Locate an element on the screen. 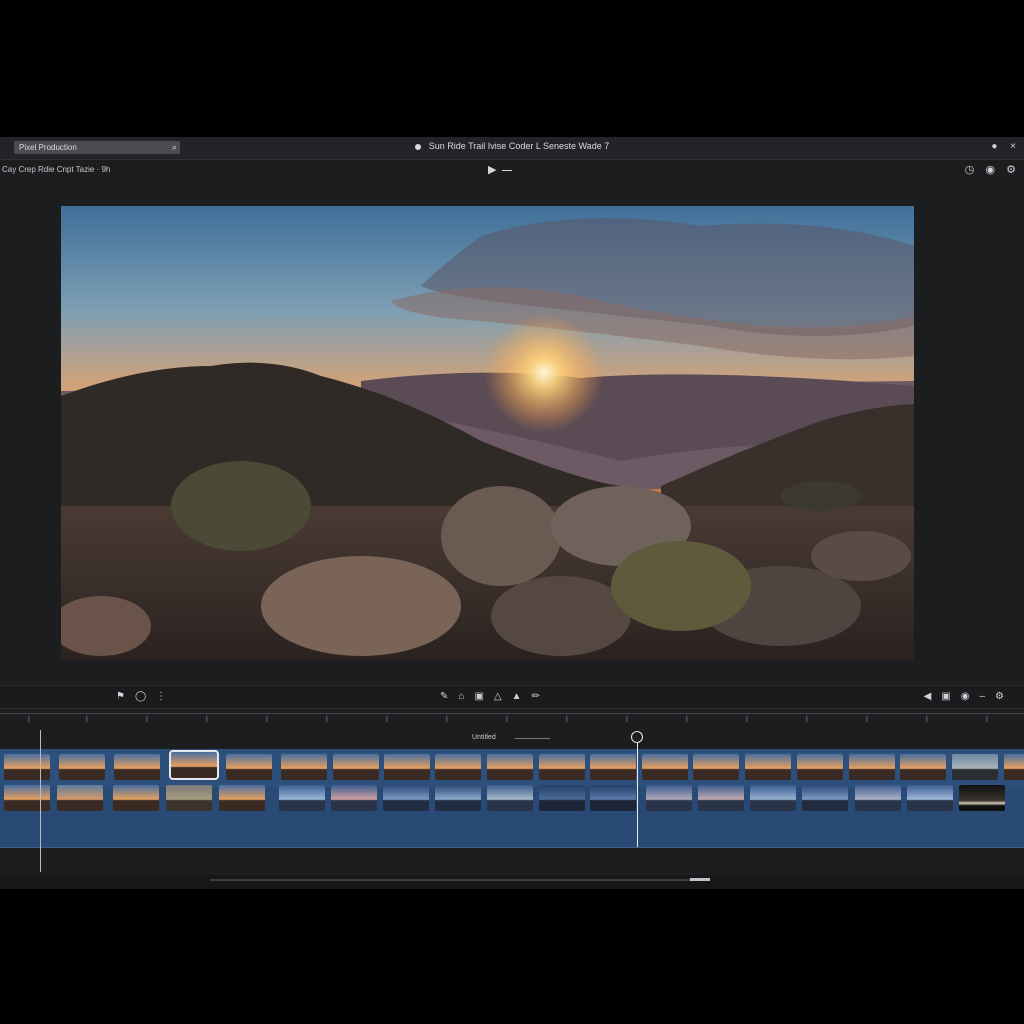 The width and height of the screenshot is (1024, 1024). window-controls: ● × is located at coordinates (998, 146).